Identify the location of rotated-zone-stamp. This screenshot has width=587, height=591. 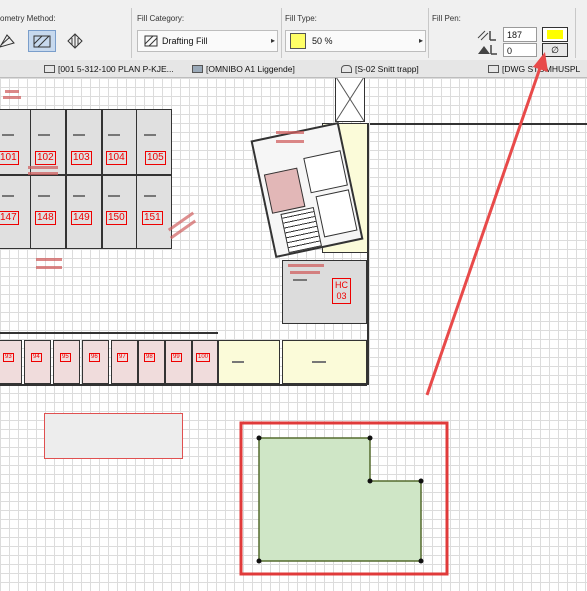
(183, 229).